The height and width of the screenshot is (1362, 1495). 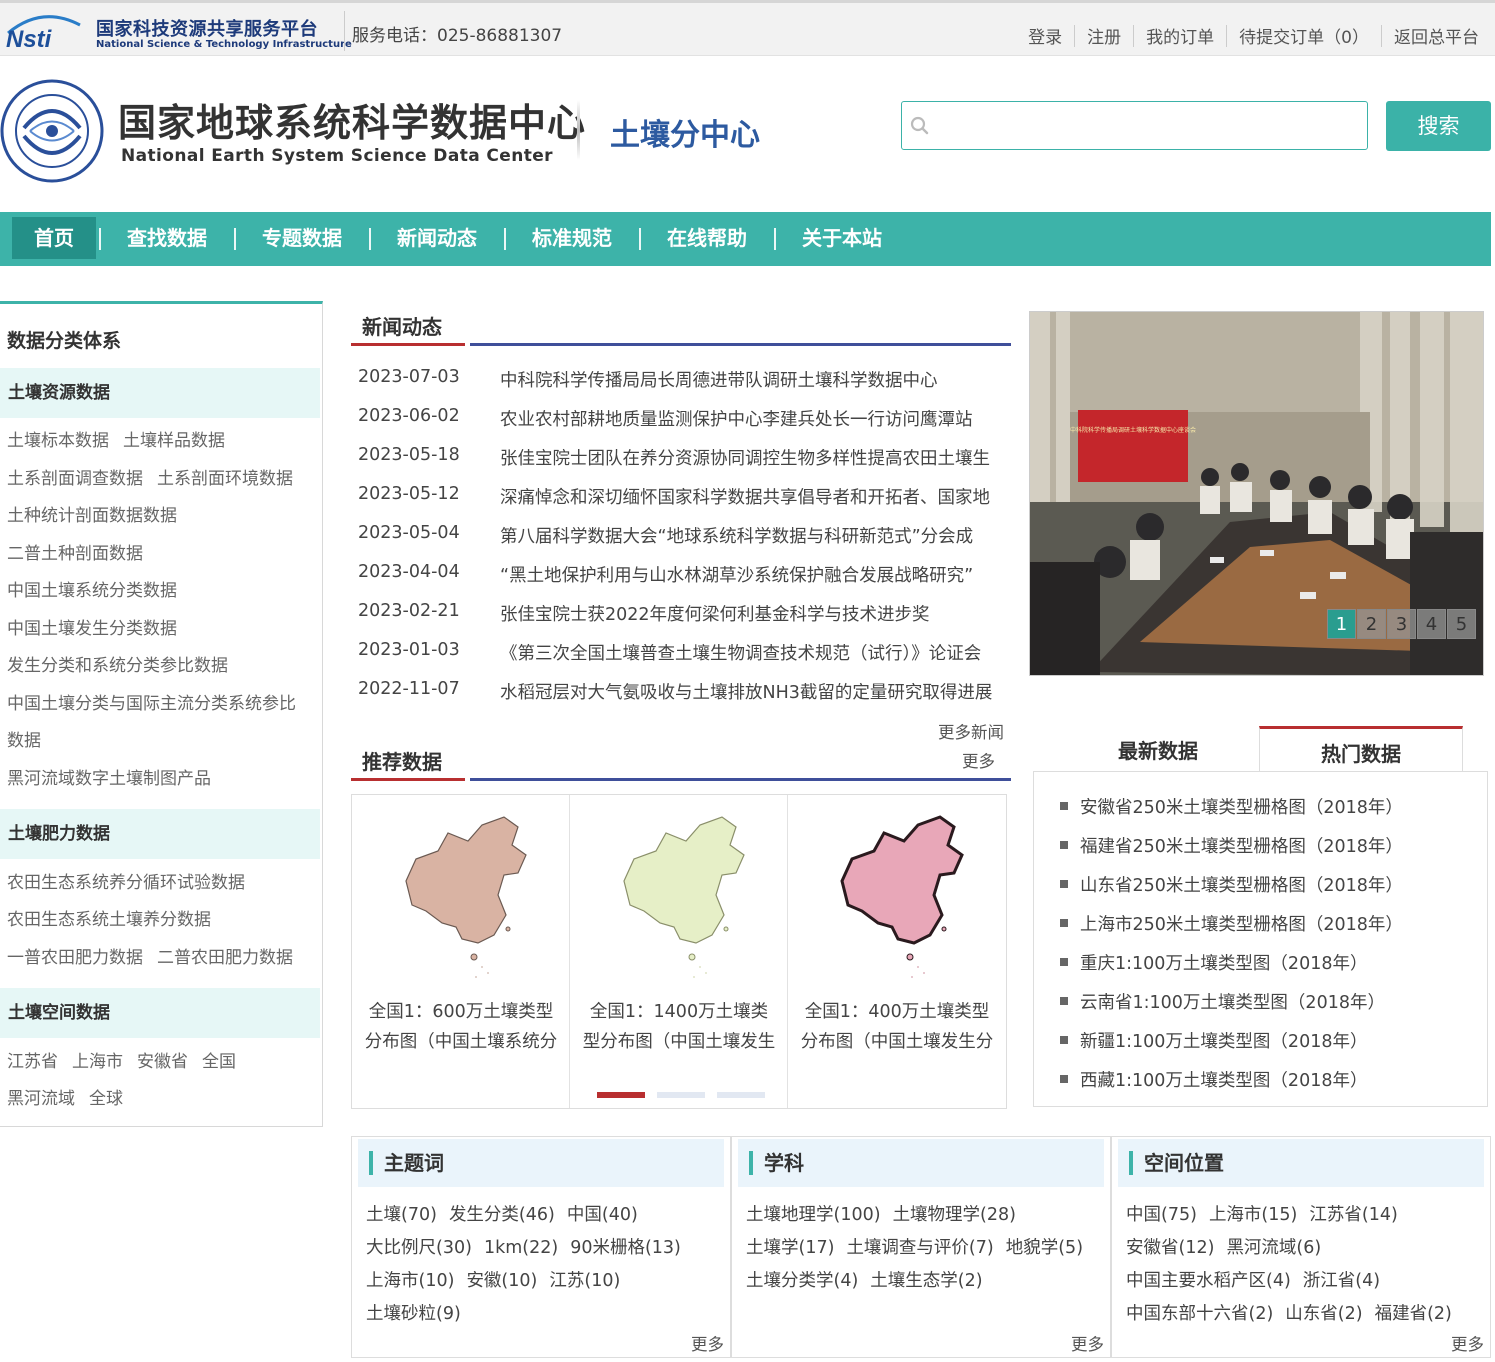 I want to click on center-emblem-icon, so click(x=52, y=131).